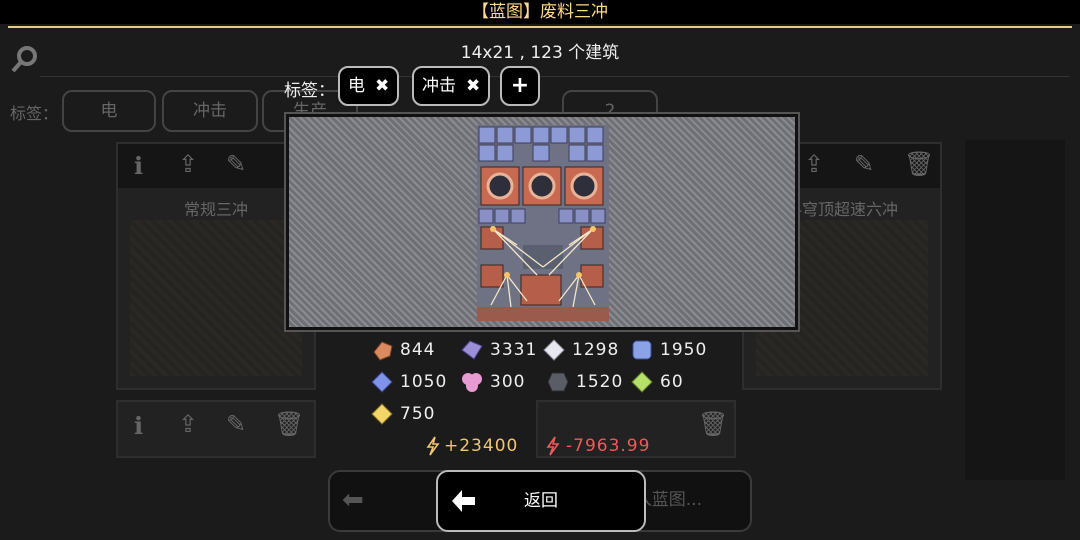 This screenshot has width=1080, height=540. What do you see at coordinates (508, 382) in the screenshot?
I see `resource-phase-fabric-value: 300` at bounding box center [508, 382].